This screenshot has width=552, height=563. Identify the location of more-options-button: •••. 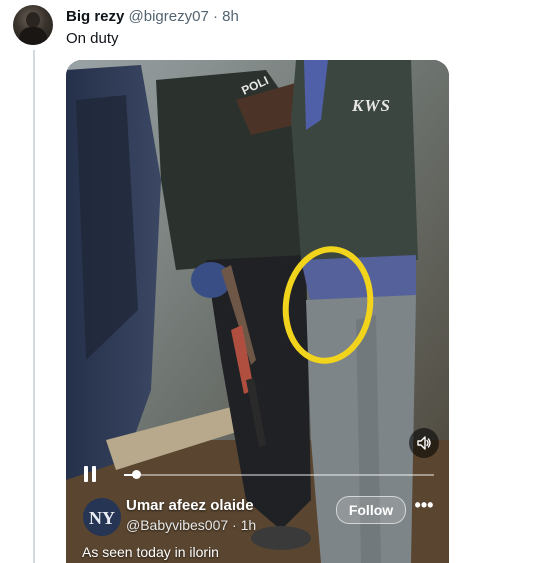
(424, 506).